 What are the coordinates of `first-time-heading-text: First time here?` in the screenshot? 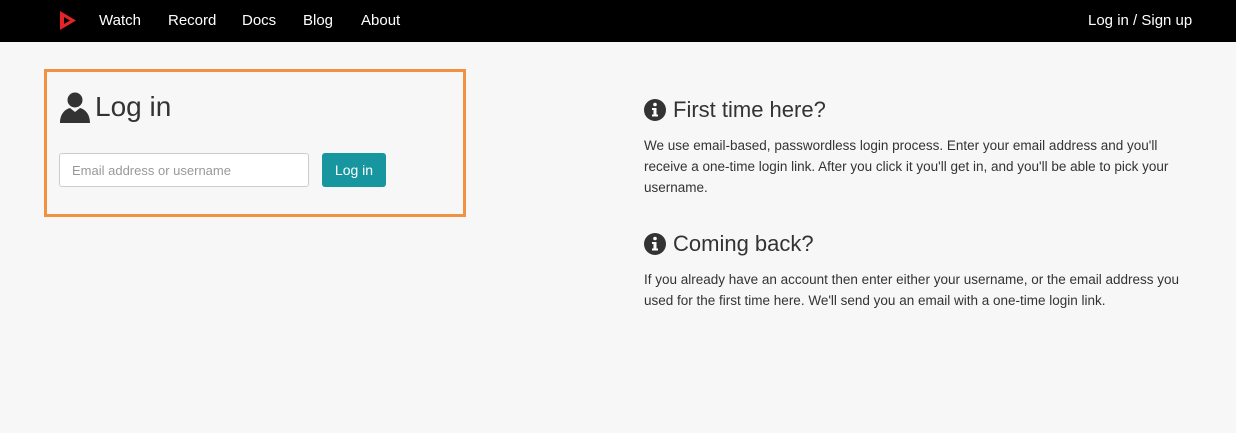 It's located at (749, 109).